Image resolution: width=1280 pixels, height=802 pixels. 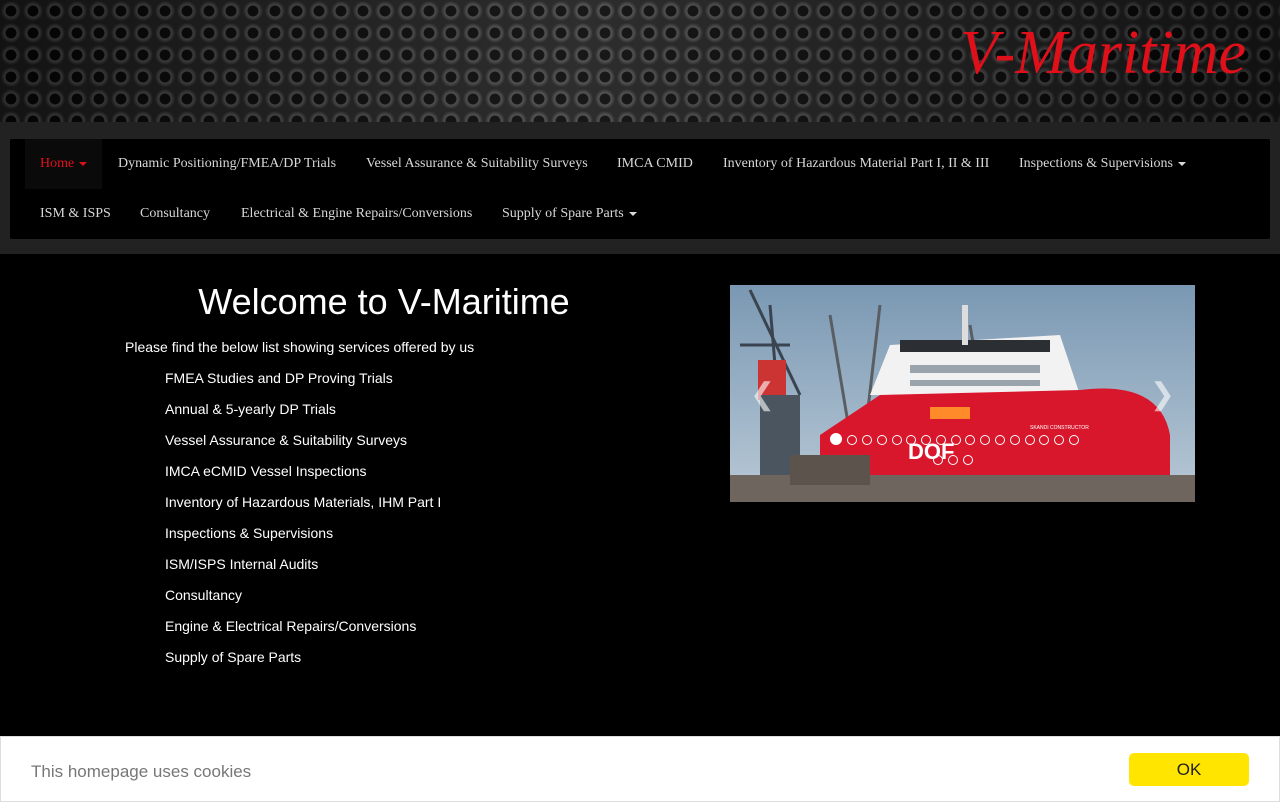 What do you see at coordinates (384, 301) in the screenshot?
I see `page-title: Welcome to V-Maritime` at bounding box center [384, 301].